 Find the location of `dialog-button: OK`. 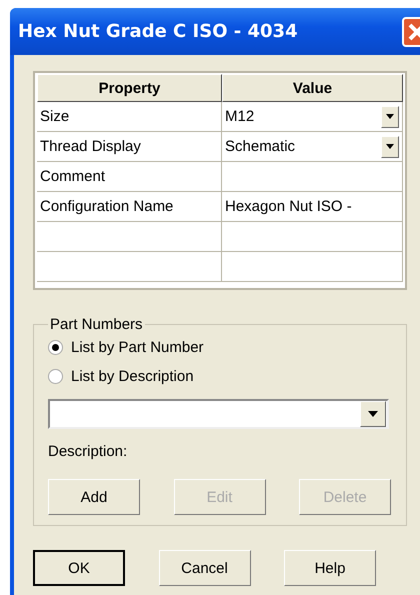

dialog-button: OK is located at coordinates (79, 568).